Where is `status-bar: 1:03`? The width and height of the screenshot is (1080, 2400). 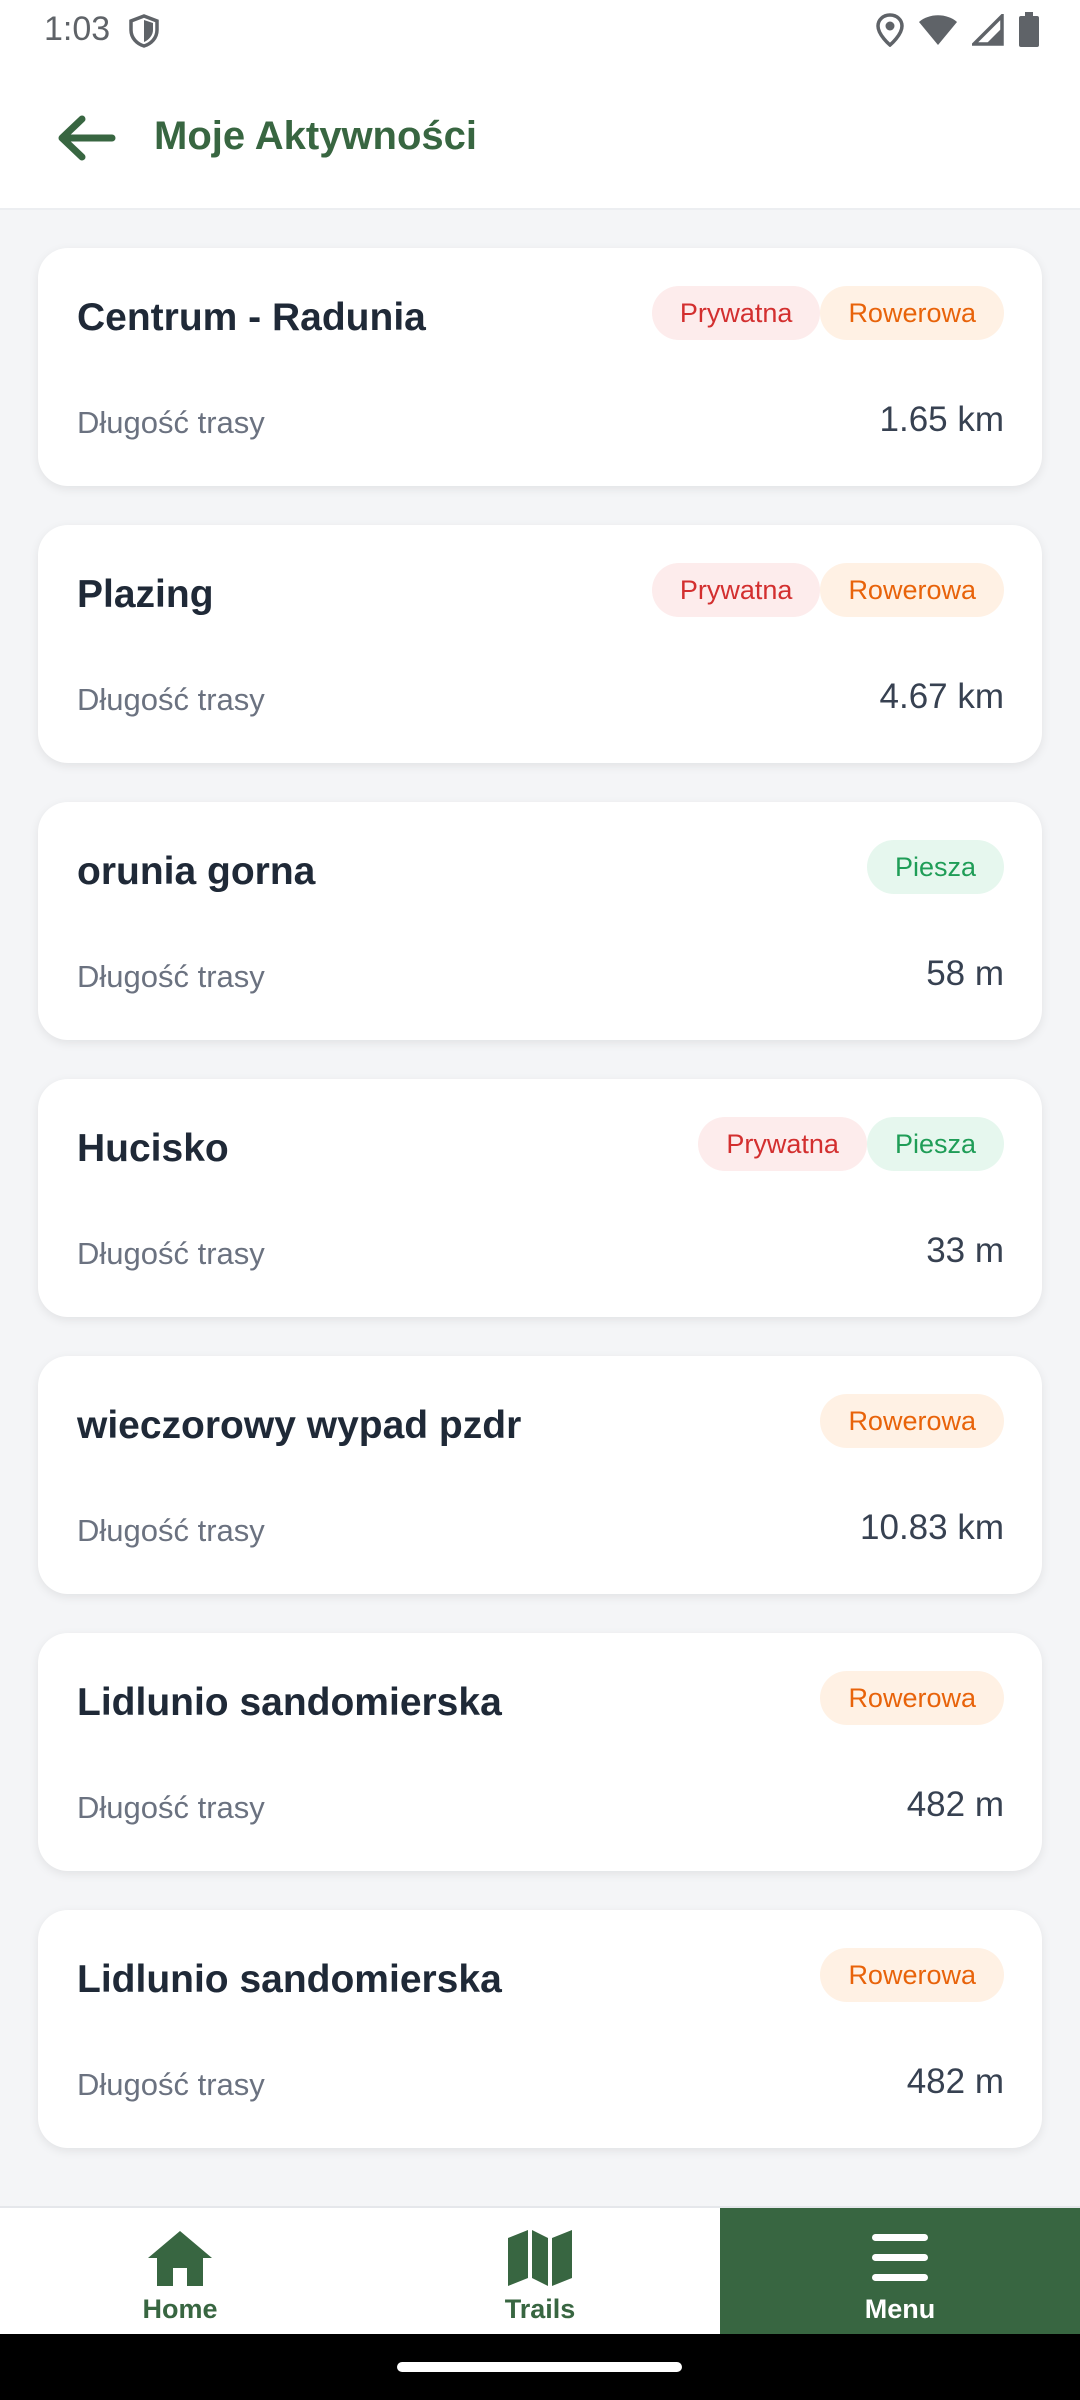
status-bar: 1:03 is located at coordinates (540, 31).